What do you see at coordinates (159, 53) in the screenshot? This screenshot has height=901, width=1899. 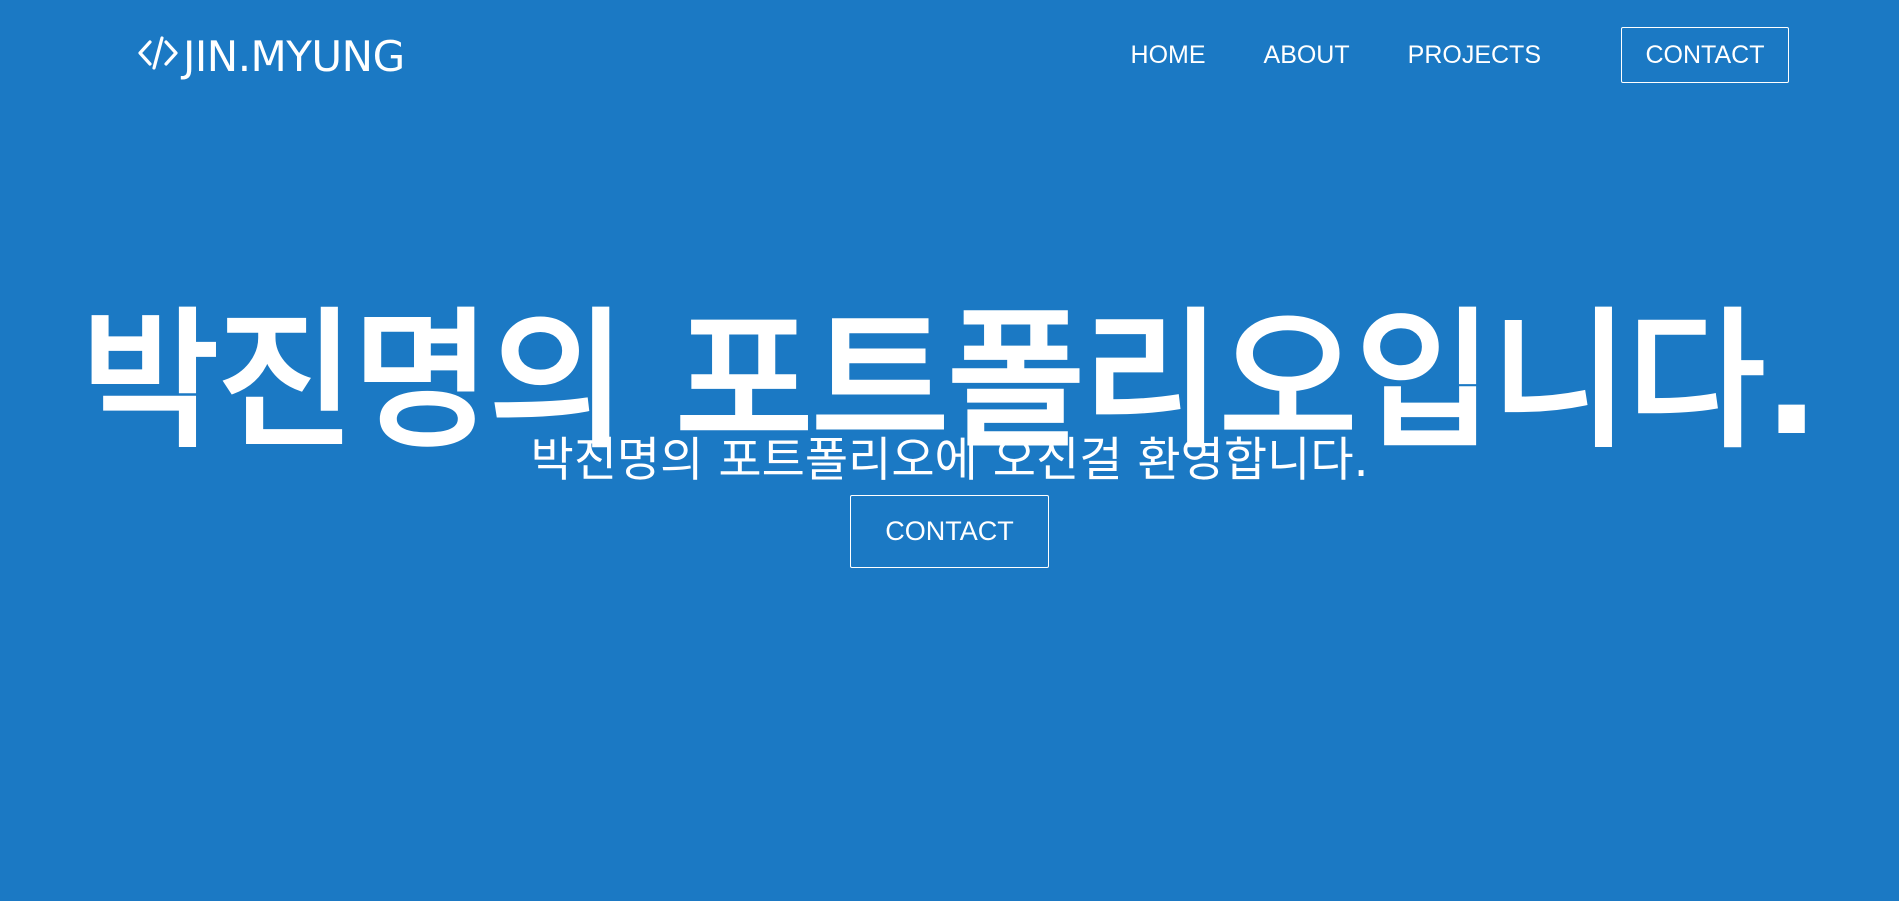 I see `code-brackets-icon` at bounding box center [159, 53].